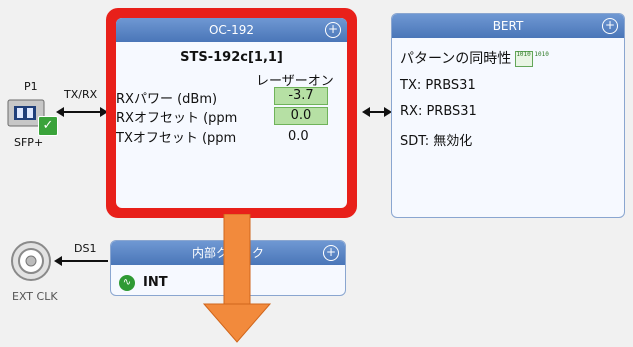 This screenshot has height=347, width=633. I want to click on ext-clk-label: EXT CLK, so click(35, 296).